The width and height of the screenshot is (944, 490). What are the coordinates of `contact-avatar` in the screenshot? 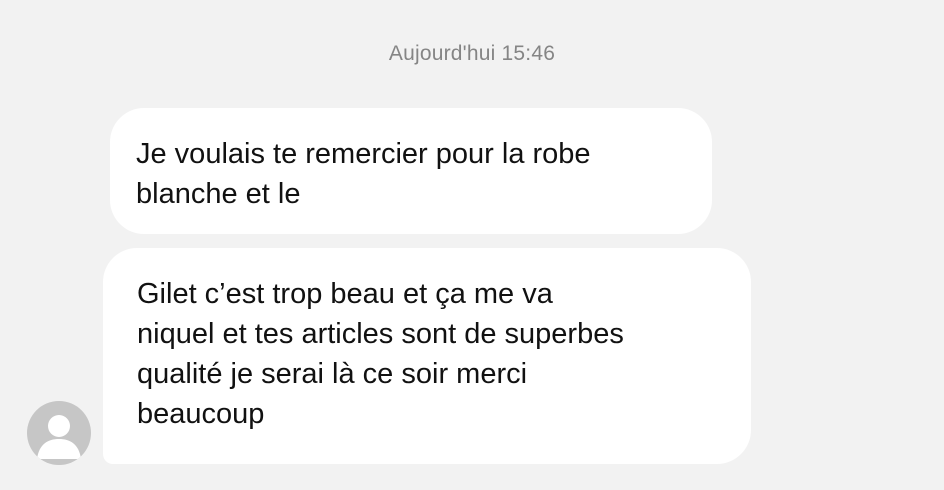 It's located at (59, 433).